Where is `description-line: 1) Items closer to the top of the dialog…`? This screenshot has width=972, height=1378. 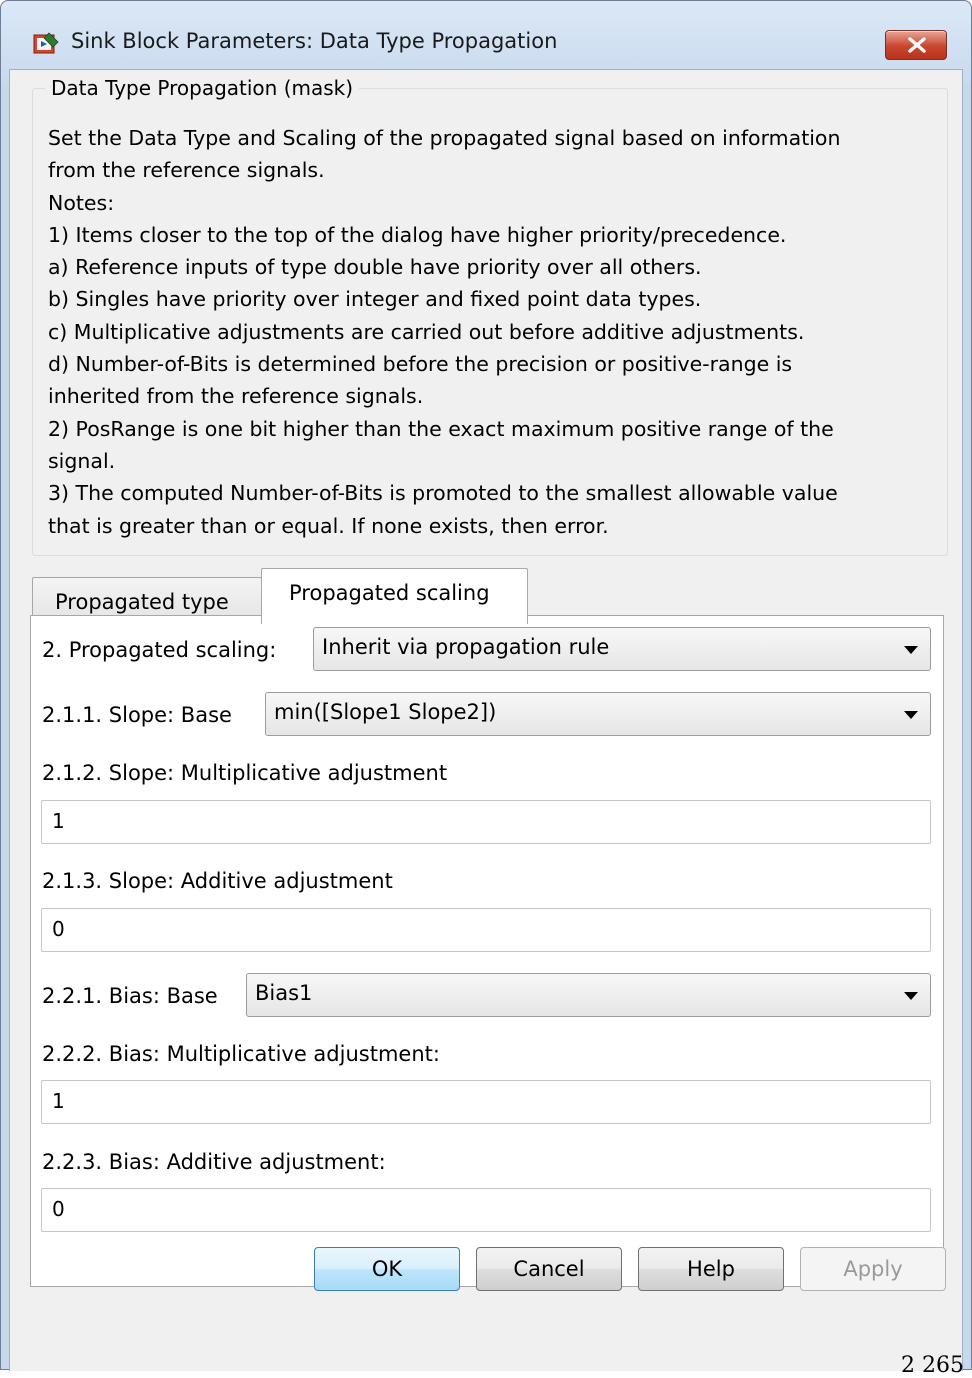 description-line: 1) Items closer to the top of the dialog… is located at coordinates (417, 234).